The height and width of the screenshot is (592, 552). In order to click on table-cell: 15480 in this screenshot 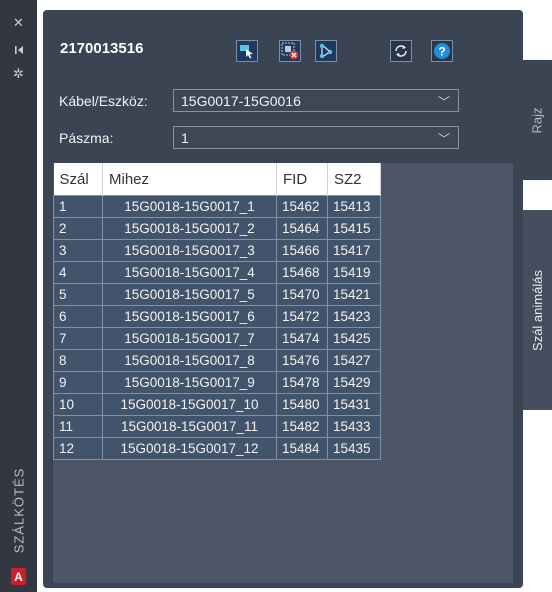, I will do `click(302, 404)`.